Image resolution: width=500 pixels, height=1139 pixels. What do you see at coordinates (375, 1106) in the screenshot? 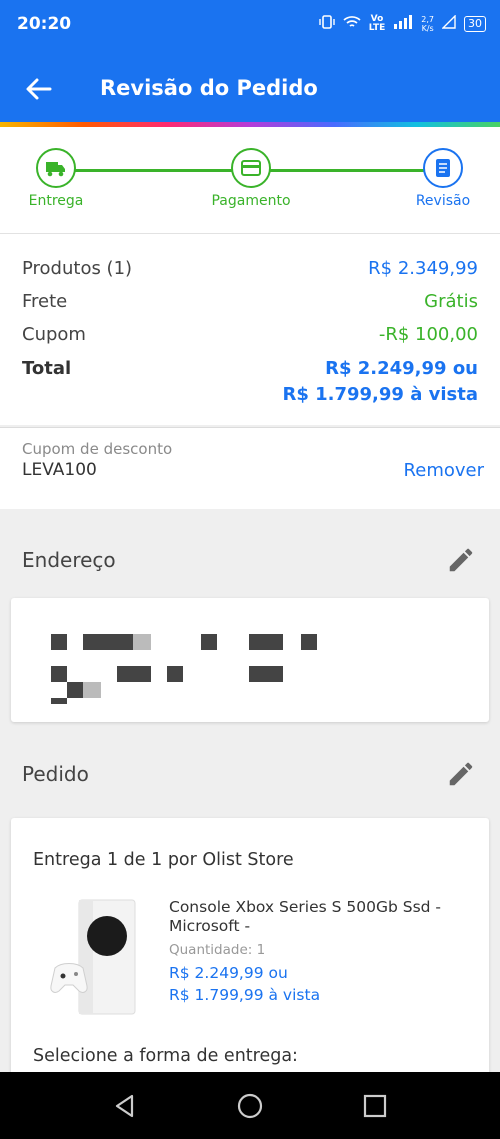
I see `recents-nav-icon` at bounding box center [375, 1106].